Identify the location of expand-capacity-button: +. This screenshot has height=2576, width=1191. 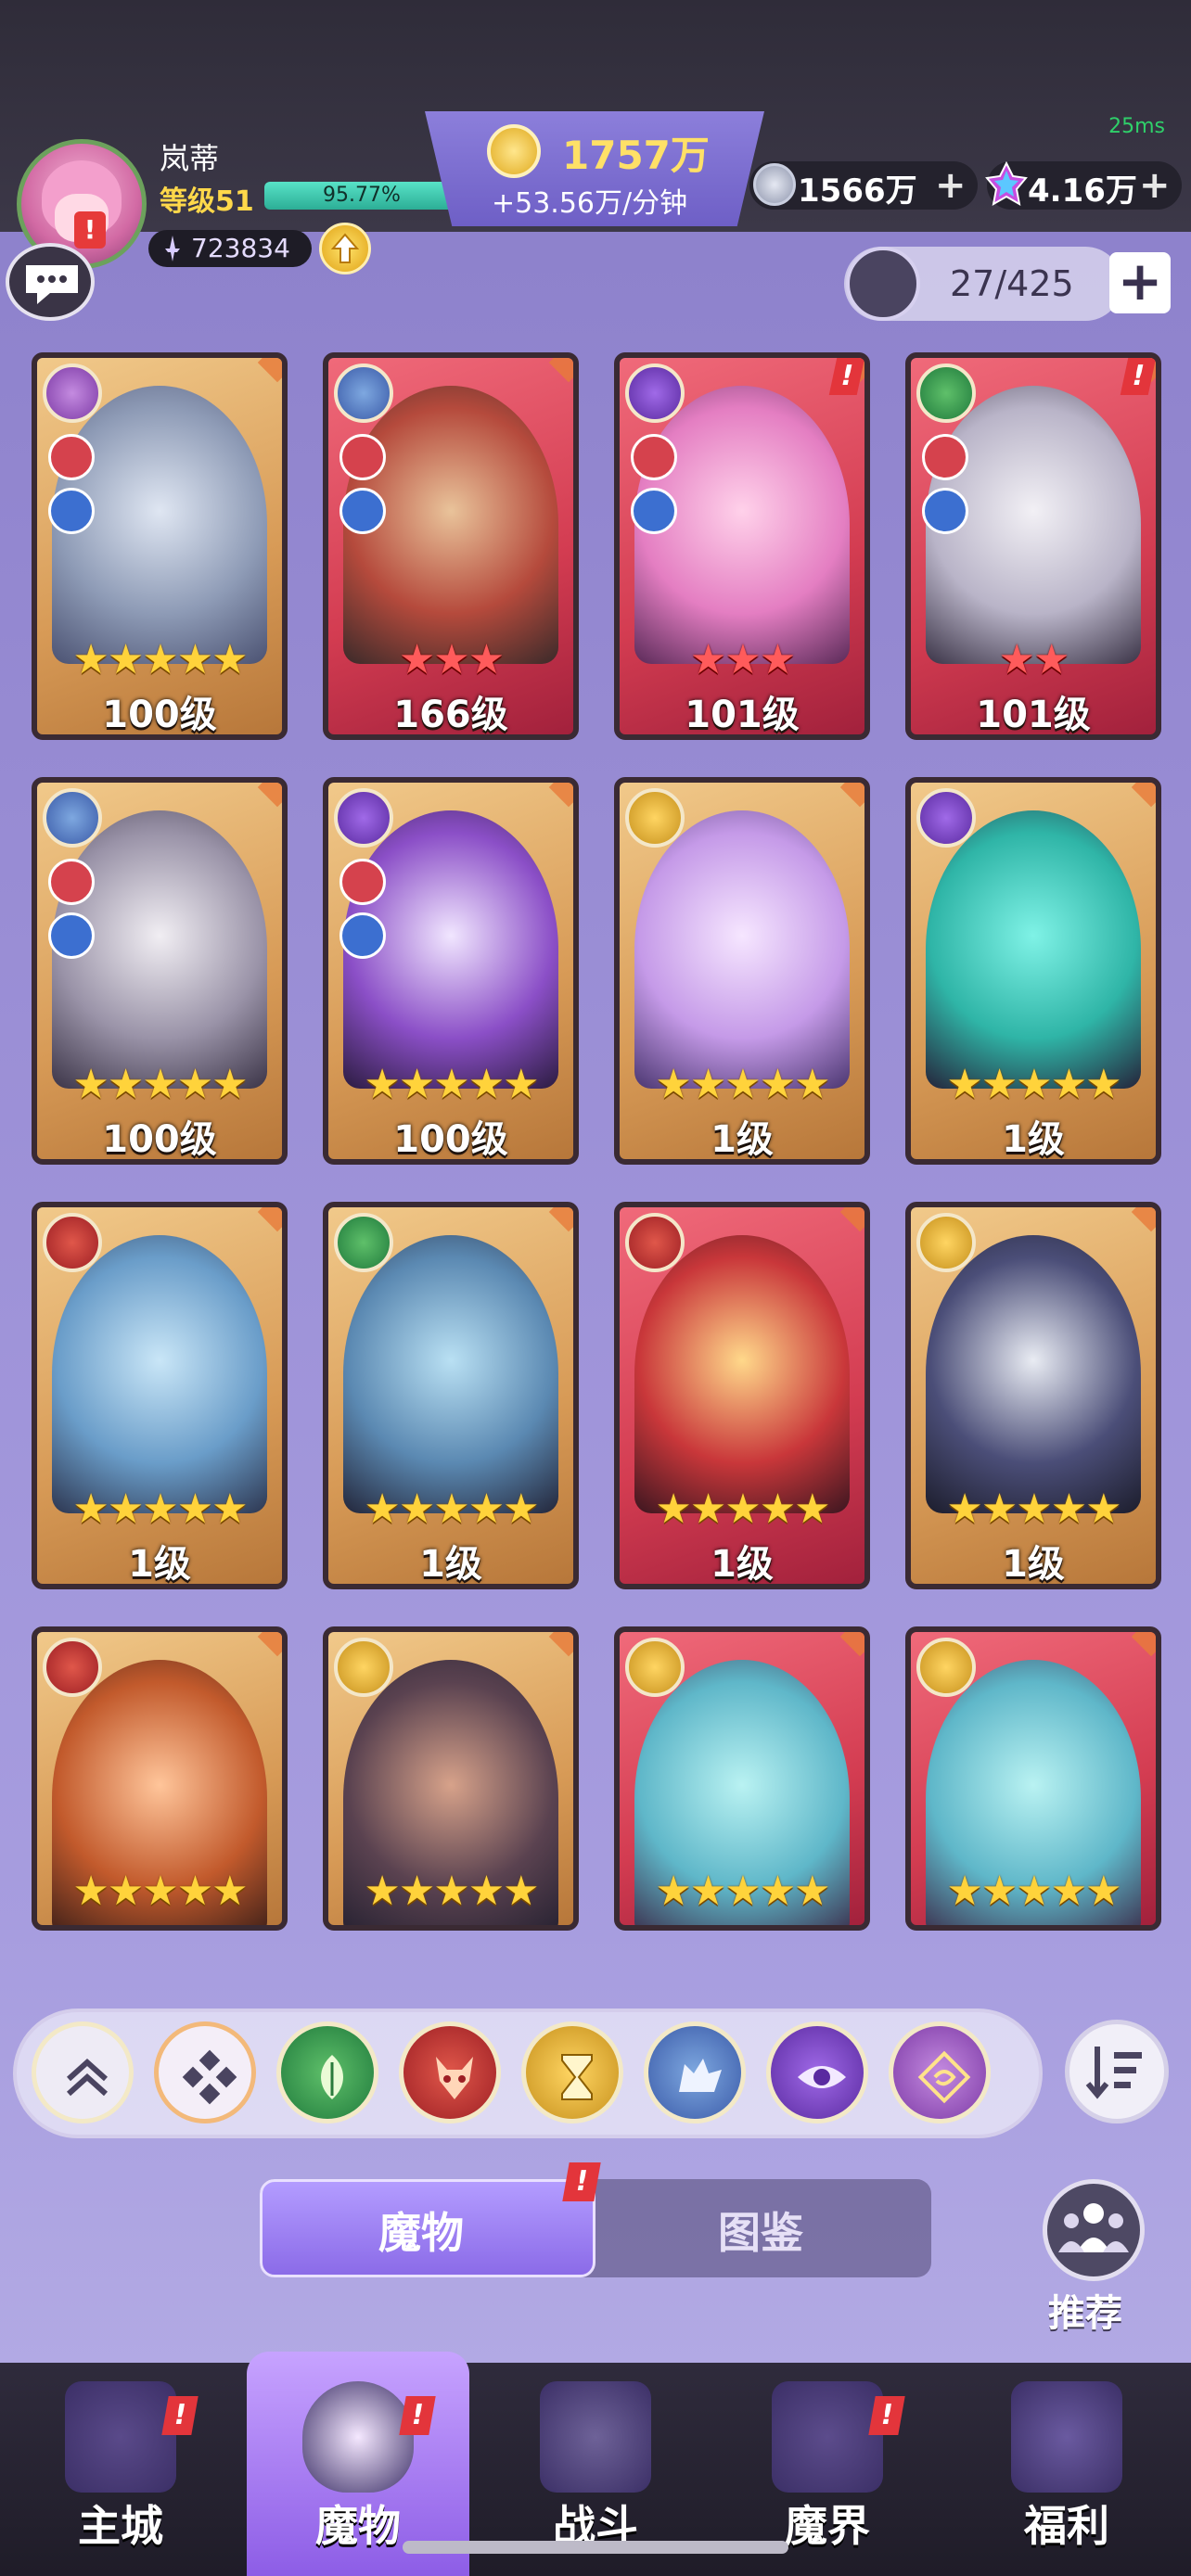
(1140, 282).